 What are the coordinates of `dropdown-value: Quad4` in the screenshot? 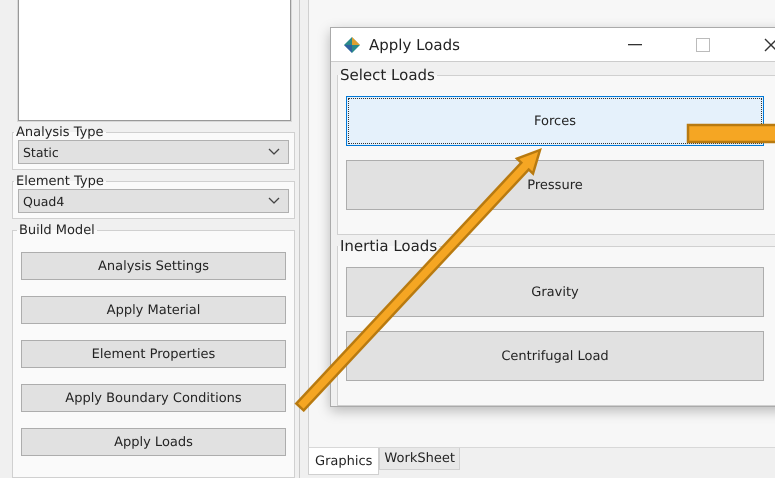 It's located at (43, 201).